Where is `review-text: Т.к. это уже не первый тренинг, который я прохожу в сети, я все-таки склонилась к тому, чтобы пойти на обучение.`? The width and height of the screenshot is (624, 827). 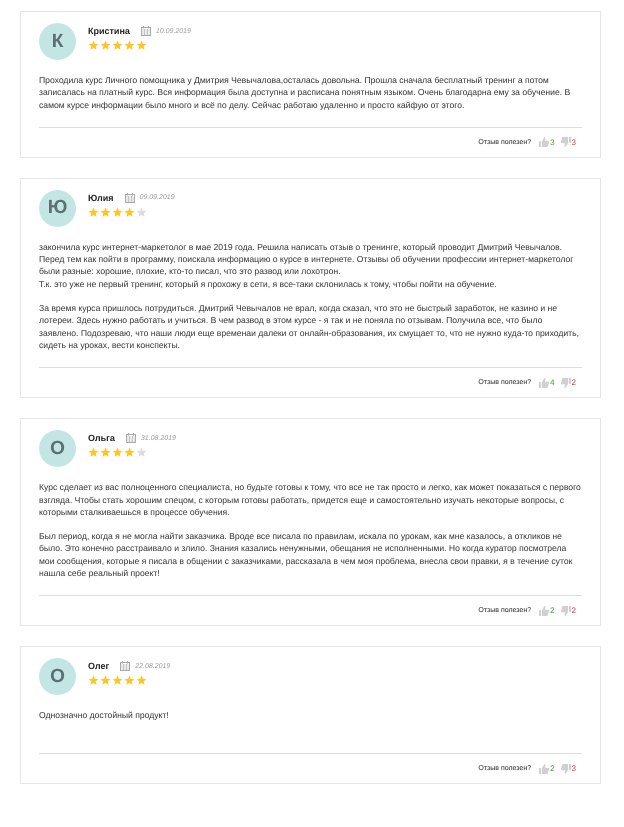
review-text: Т.к. это уже не первый тренинг, который я прохожу в сети, я все-таки склонилась к тому, чтобы пойти на обучение. is located at coordinates (268, 284).